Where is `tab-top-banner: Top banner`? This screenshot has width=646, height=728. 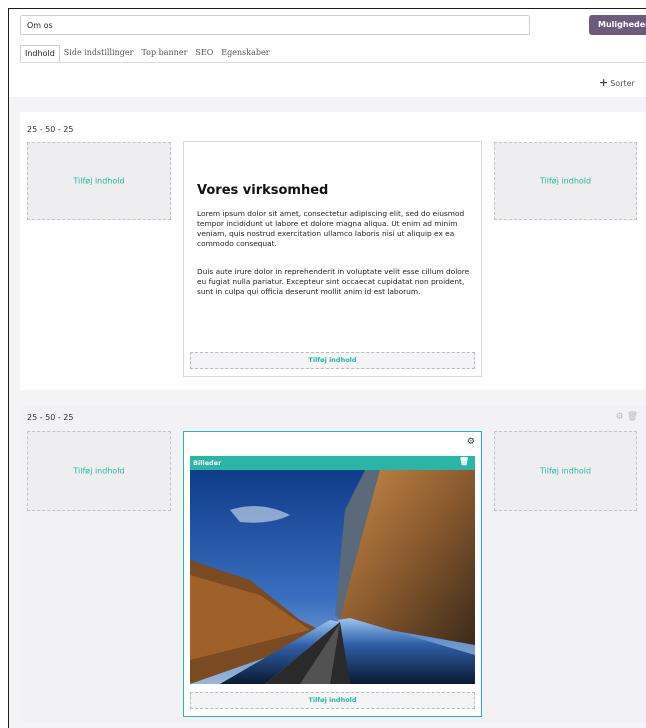
tab-top-banner: Top banner is located at coordinates (164, 53).